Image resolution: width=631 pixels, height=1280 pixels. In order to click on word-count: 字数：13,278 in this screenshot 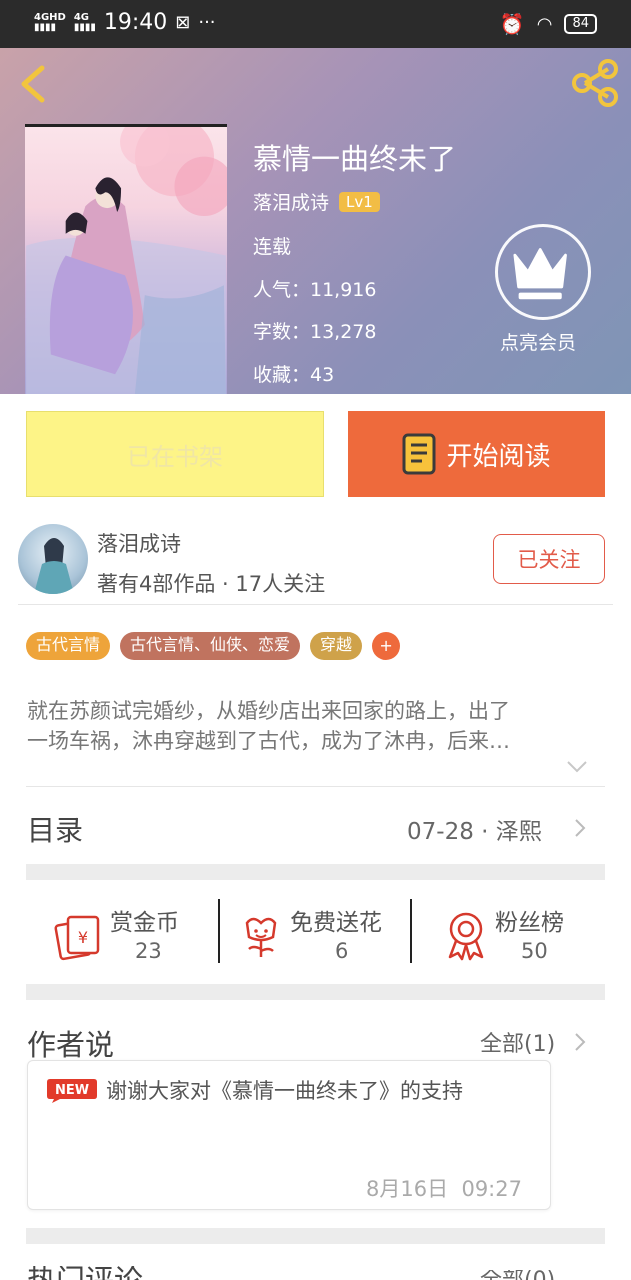, I will do `click(315, 332)`.